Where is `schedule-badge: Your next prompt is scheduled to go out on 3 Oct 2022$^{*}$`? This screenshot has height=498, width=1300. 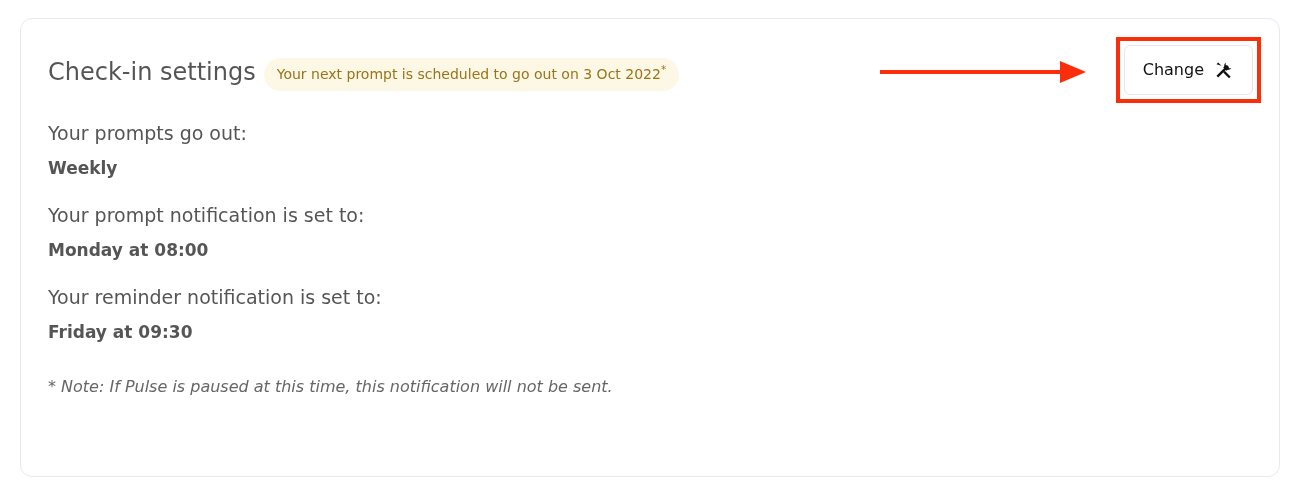
schedule-badge: Your next prompt is scheduled to go out on 3 Oct 2022$^{*}$ is located at coordinates (471, 74).